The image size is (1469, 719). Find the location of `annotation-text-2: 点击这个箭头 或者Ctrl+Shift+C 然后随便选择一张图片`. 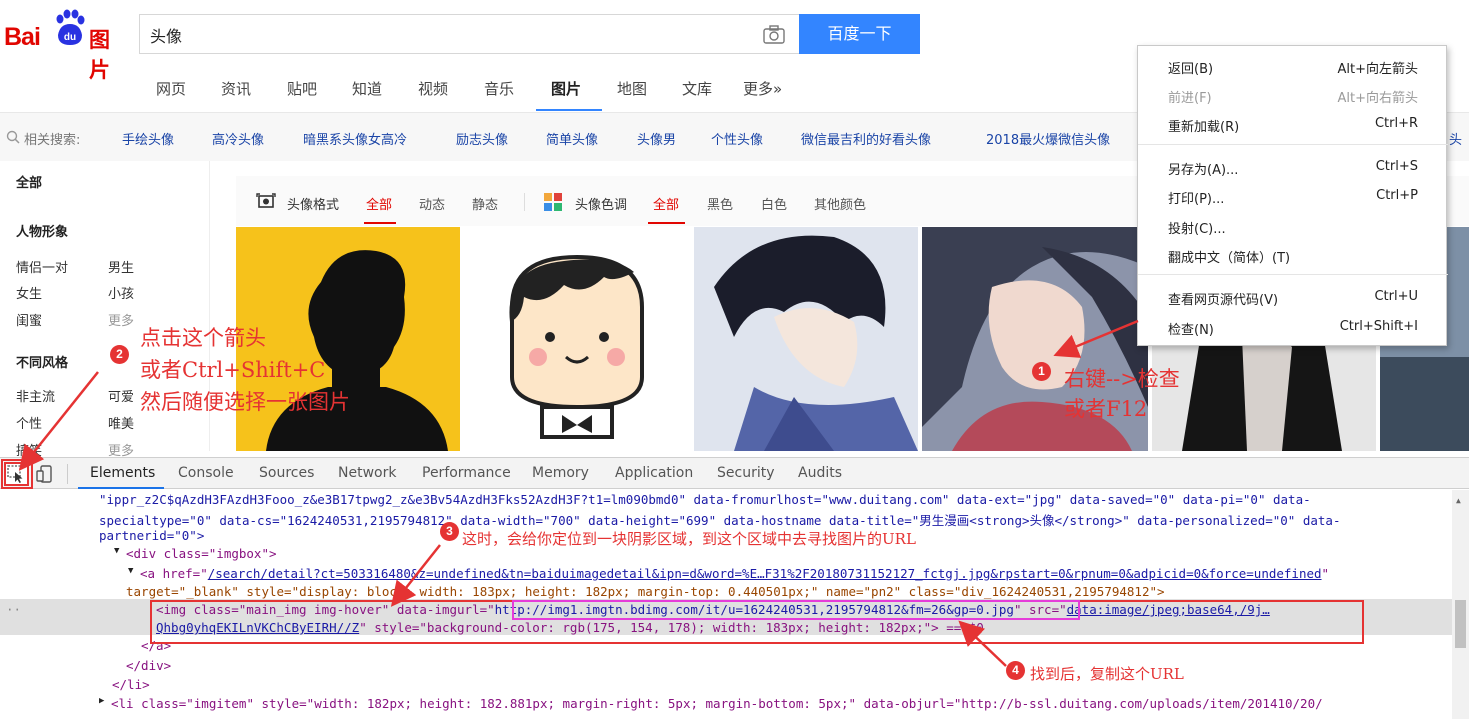

annotation-text-2: 点击这个箭头 或者Ctrl+Shift+C 然后随便选择一张图片 is located at coordinates (245, 370).